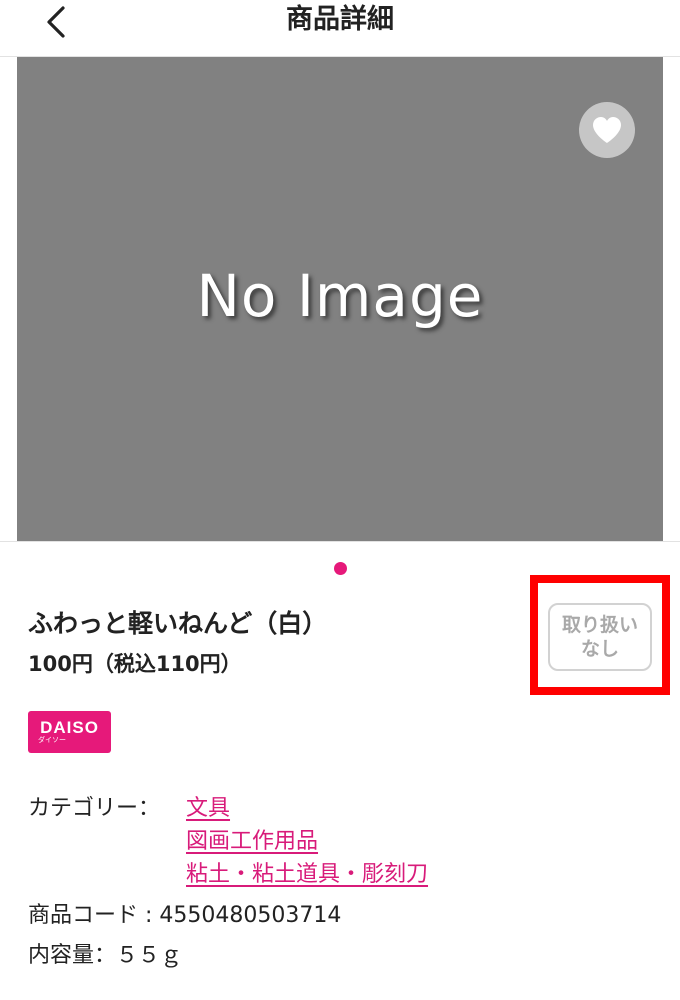 The width and height of the screenshot is (680, 1000). I want to click on product-code: 商品コード : 4550480503714, so click(185, 915).